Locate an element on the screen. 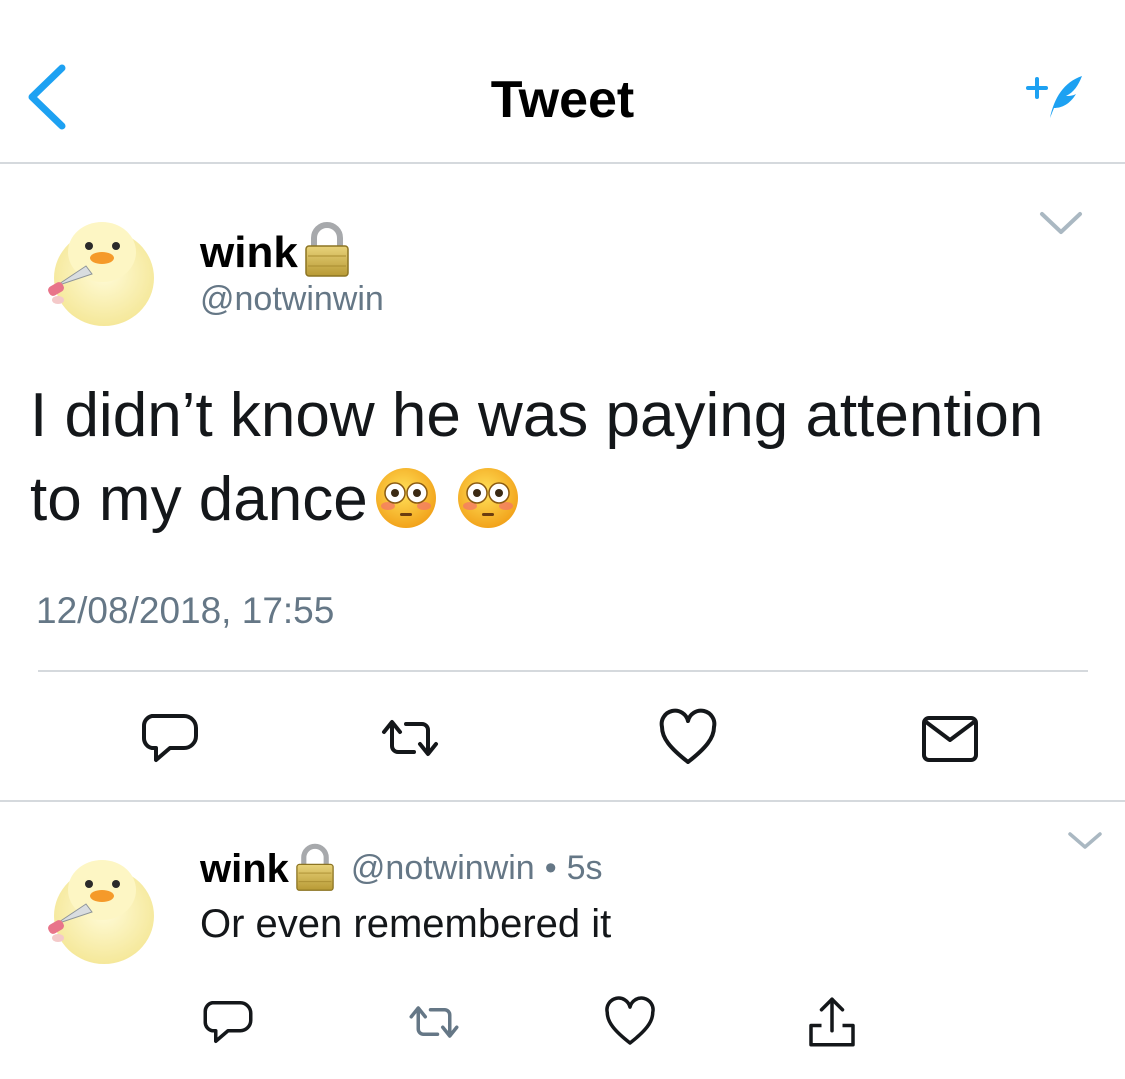 This screenshot has height=1079, width=1125. compose-tweet-button is located at coordinates (1054, 95).